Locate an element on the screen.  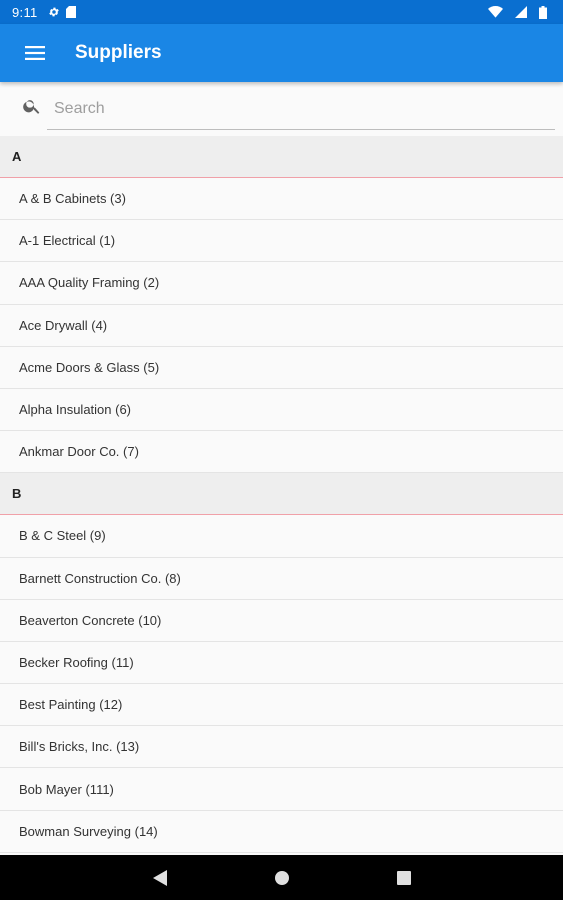
supplier-list-item: AAA Quality Framing (2) is located at coordinates (281, 283).